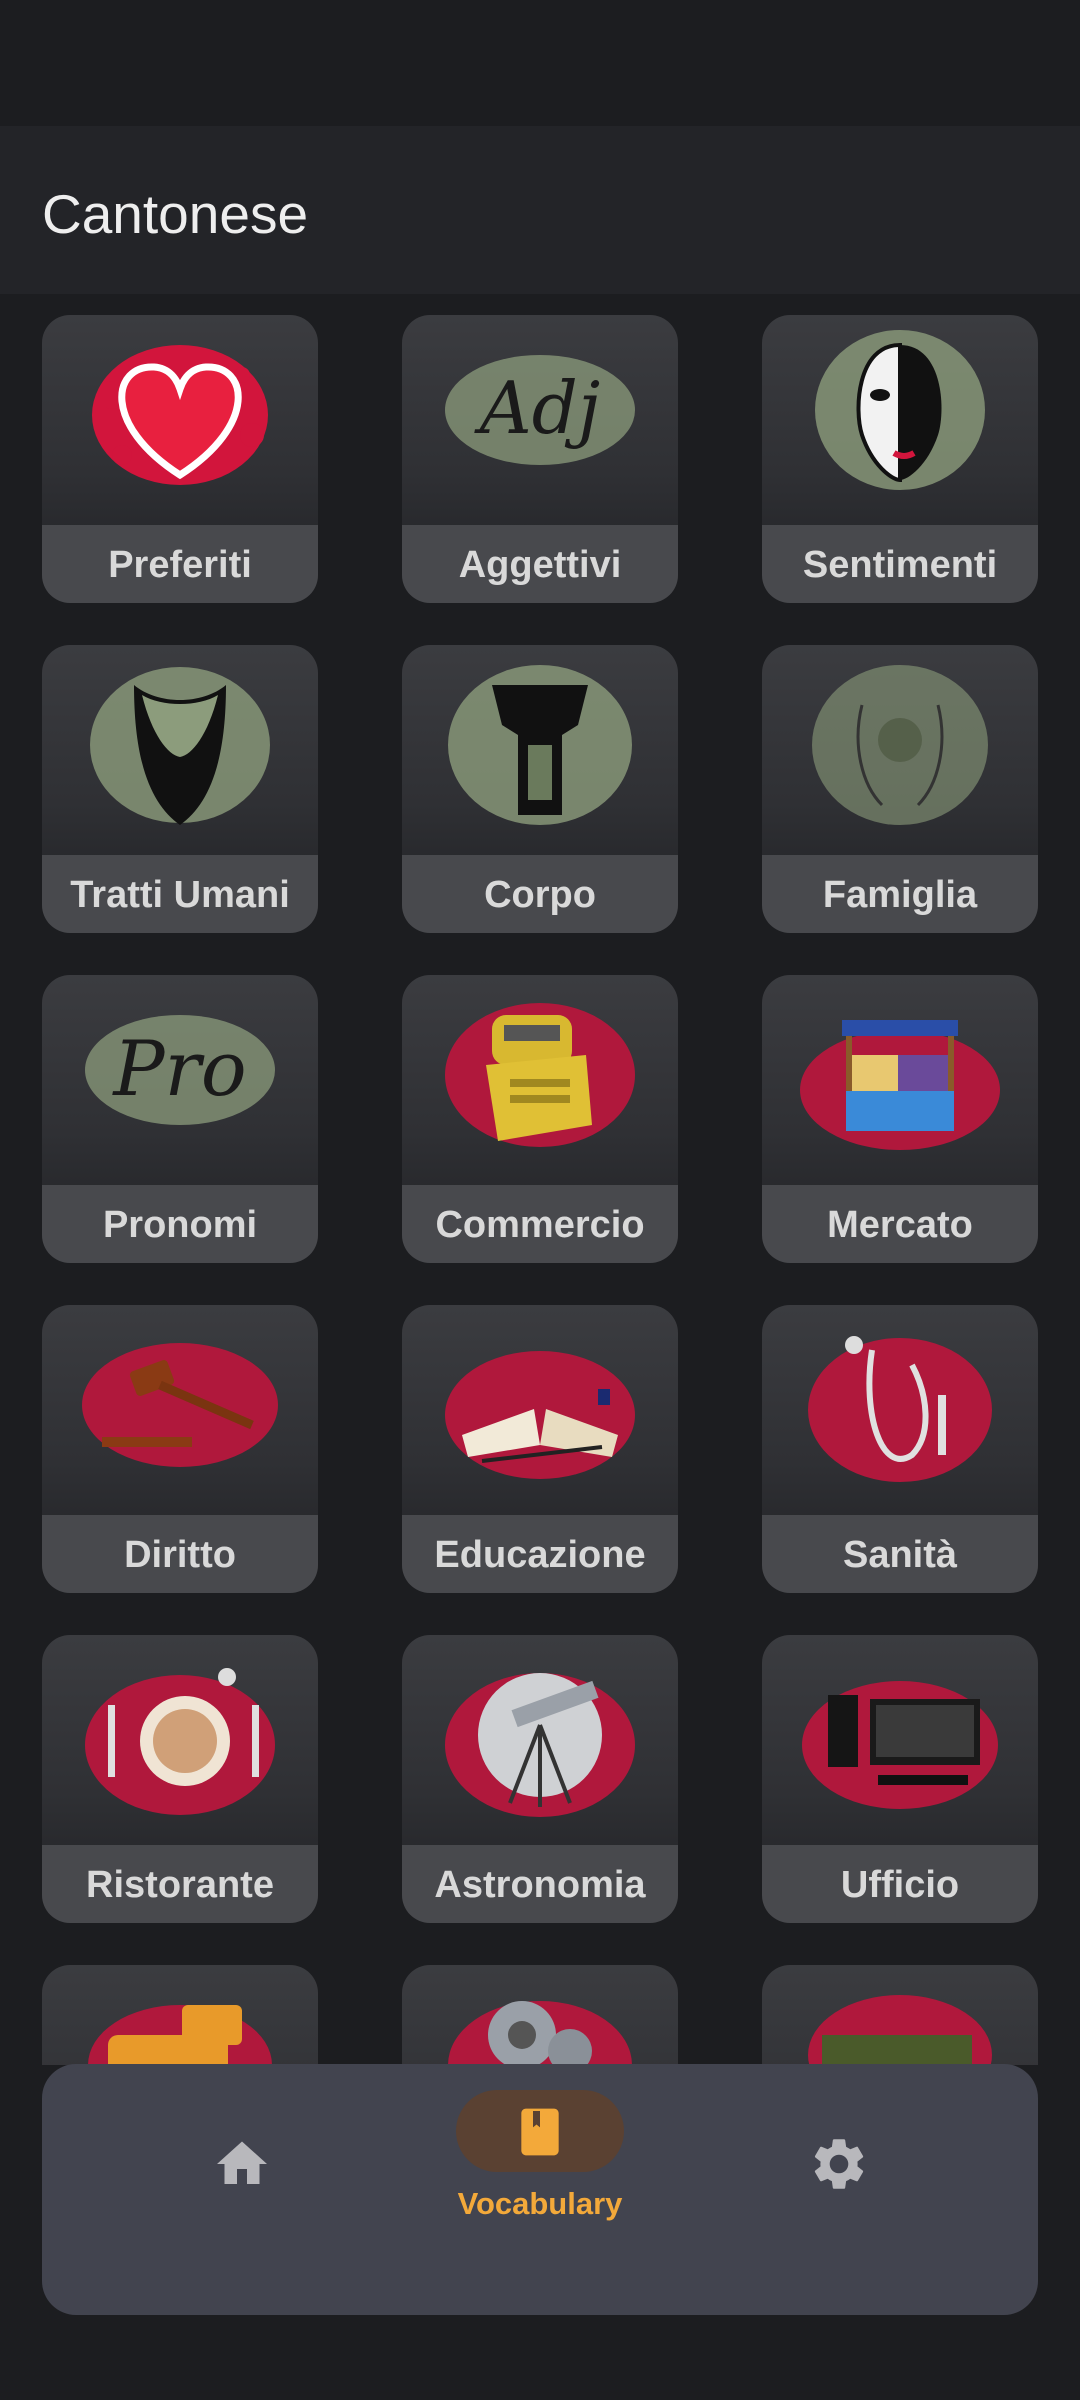  Describe the element at coordinates (540, 2203) in the screenshot. I see `nav-vocabulary-label: Vocabulary` at that location.